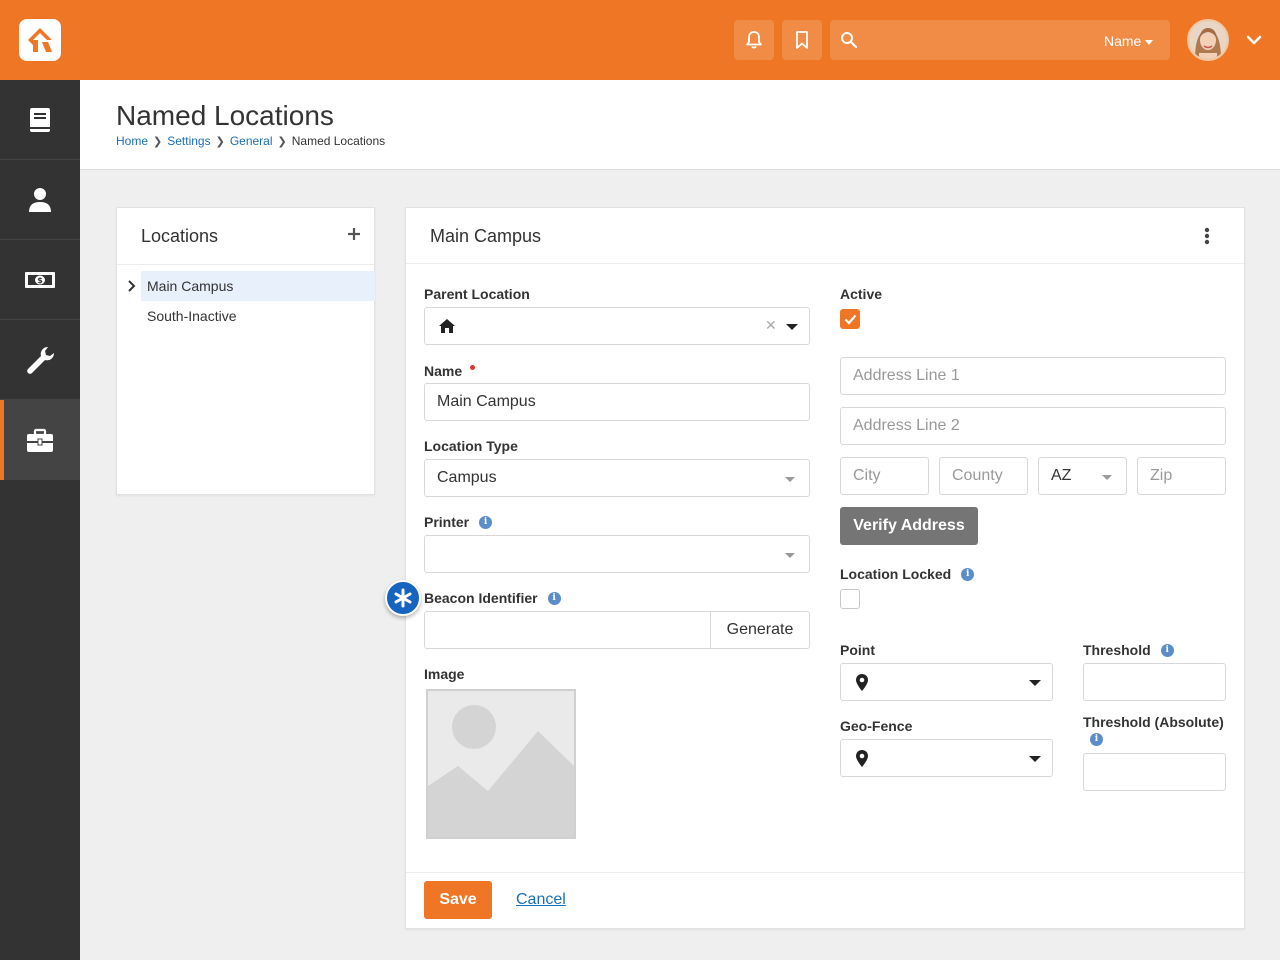 This screenshot has height=960, width=1280. What do you see at coordinates (338, 141) in the screenshot?
I see `breadcrumb-current: Named Locations` at bounding box center [338, 141].